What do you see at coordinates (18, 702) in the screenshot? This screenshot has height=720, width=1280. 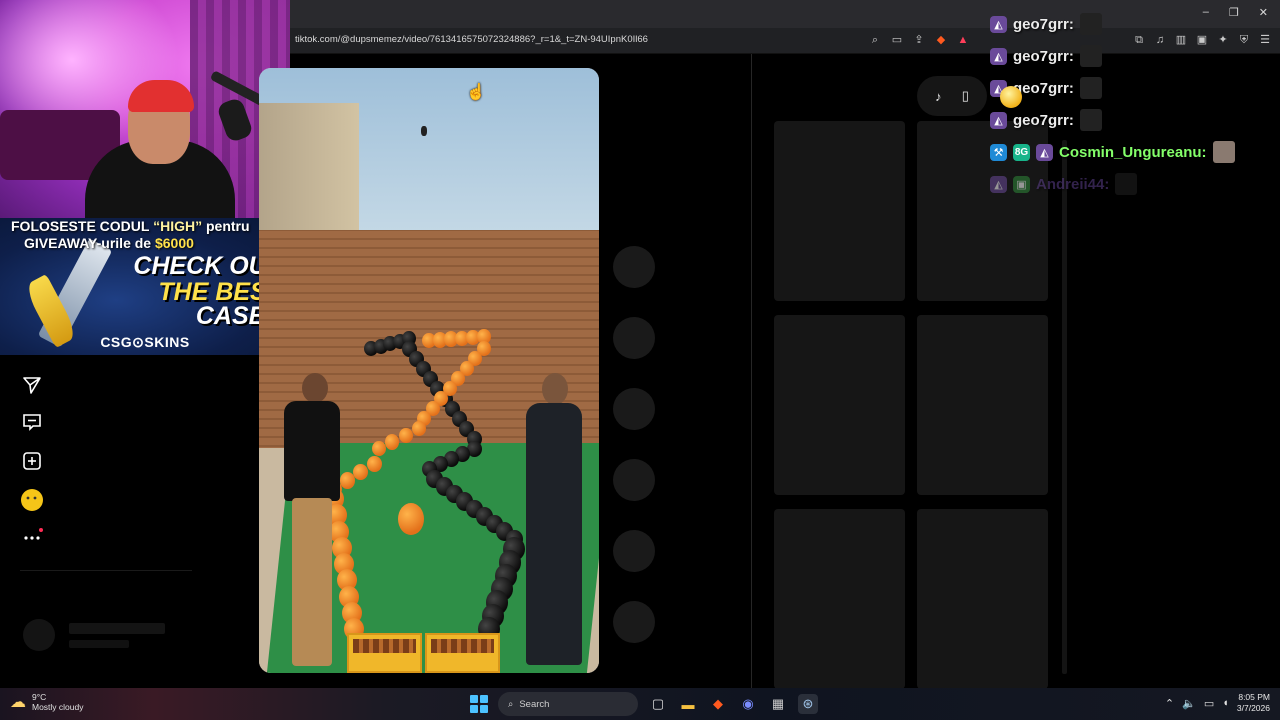 I see `cloud-sun-icon: ☁` at bounding box center [18, 702].